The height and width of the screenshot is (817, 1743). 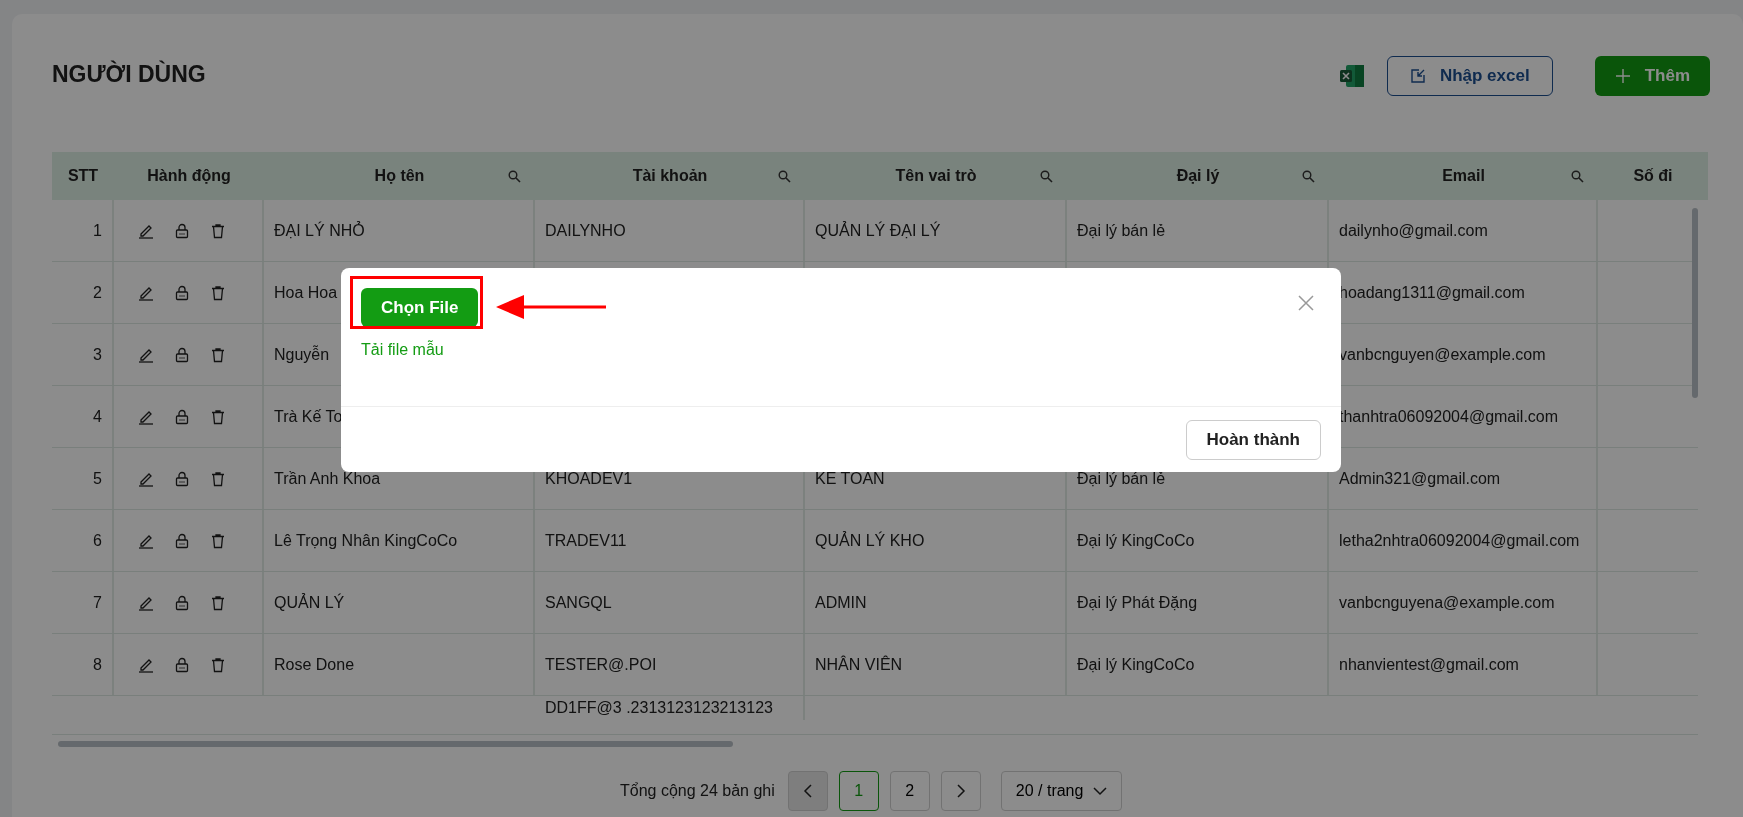 What do you see at coordinates (1469, 76) in the screenshot?
I see `import-excel-button: Nhập excel` at bounding box center [1469, 76].